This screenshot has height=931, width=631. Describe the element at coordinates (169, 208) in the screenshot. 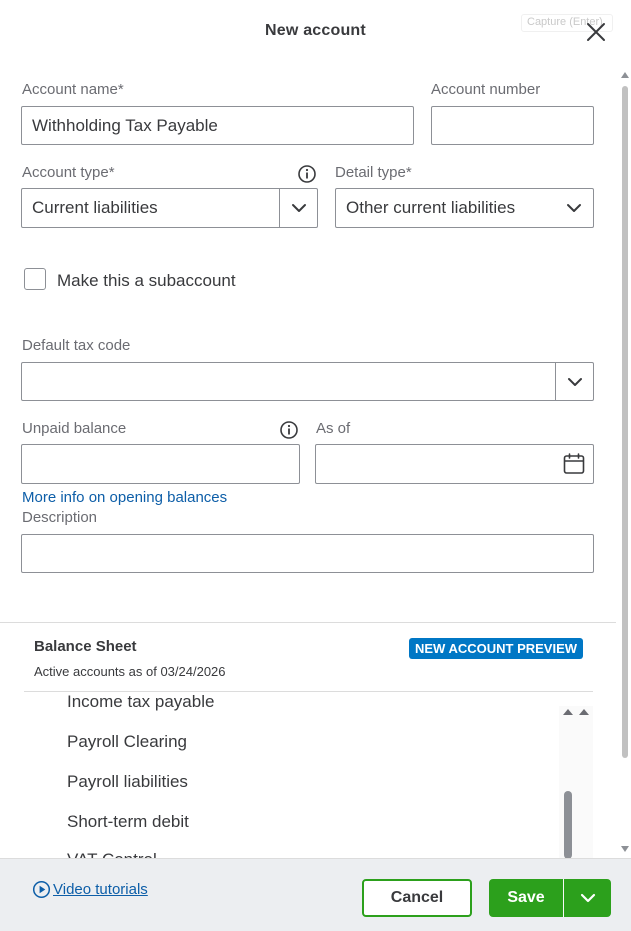

I see `account-type-select: Current liabilities` at that location.